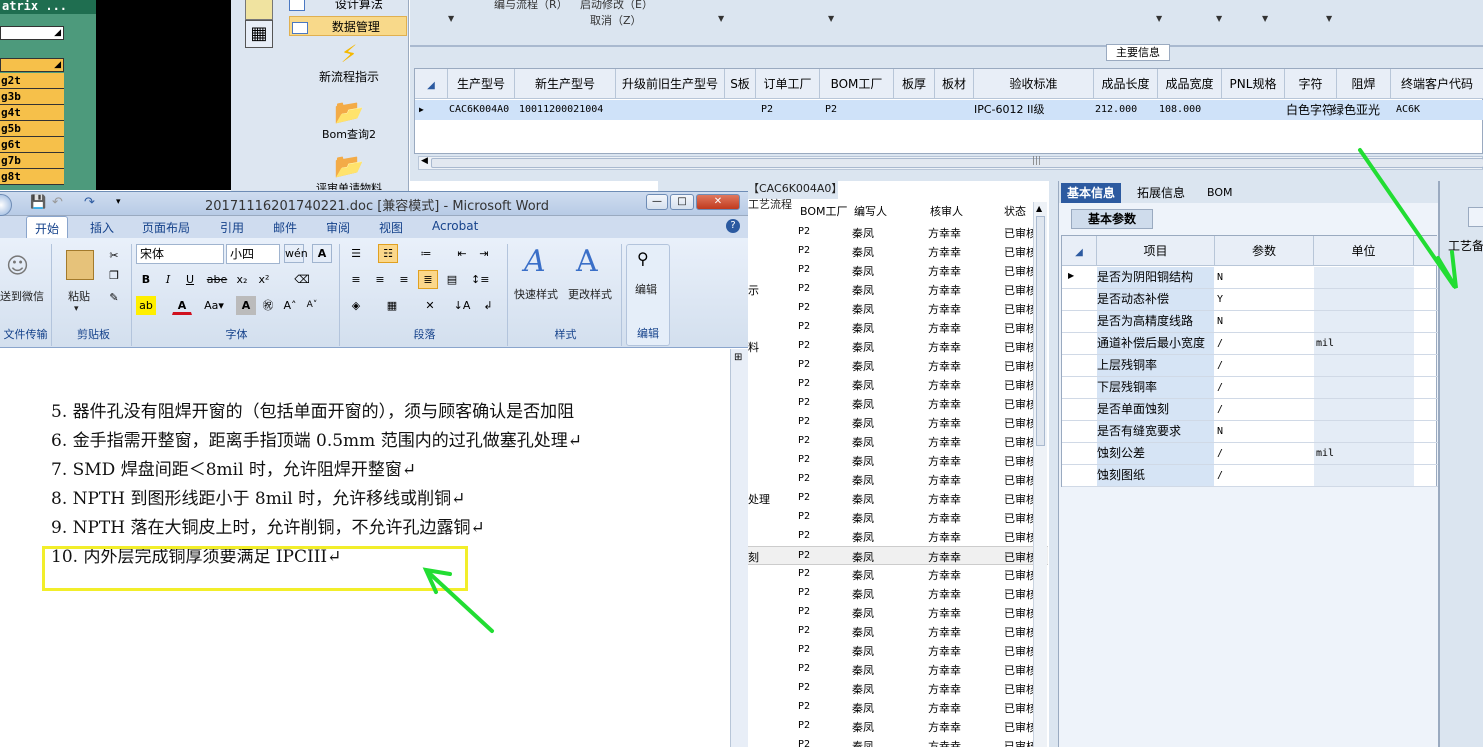 The height and width of the screenshot is (747, 1483). Describe the element at coordinates (1407, 218) in the screenshot. I see `arrow-line-right` at that location.